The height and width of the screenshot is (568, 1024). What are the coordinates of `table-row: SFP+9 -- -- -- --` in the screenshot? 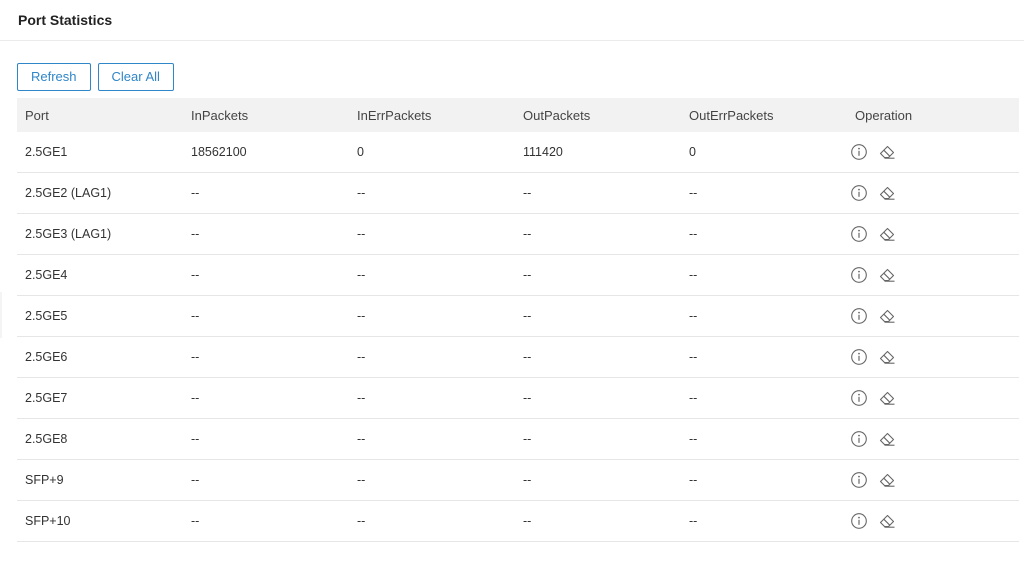 It's located at (518, 480).